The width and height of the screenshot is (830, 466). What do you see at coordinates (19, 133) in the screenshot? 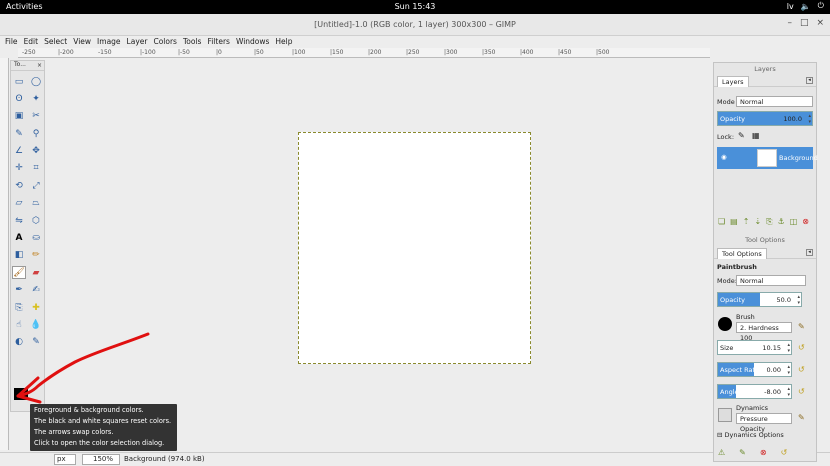
I see `color-picker-icon: ✎` at bounding box center [19, 133].